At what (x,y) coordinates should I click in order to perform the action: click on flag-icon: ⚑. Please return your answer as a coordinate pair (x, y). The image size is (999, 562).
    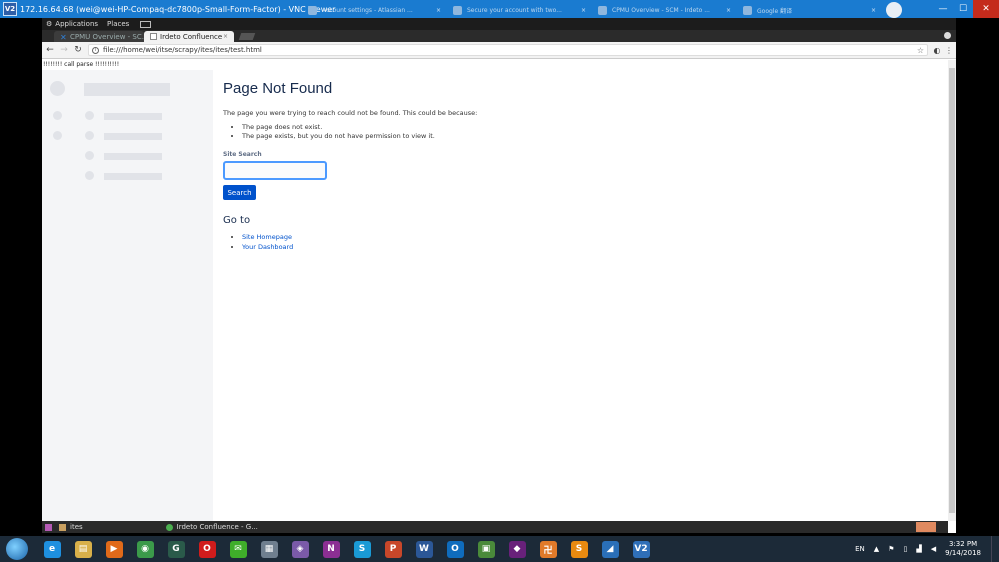
    Looking at the image, I should click on (891, 549).